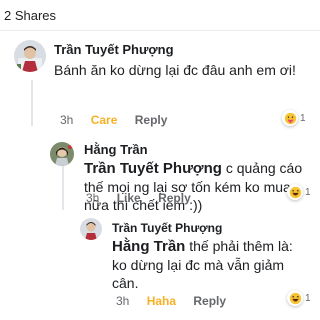 The height and width of the screenshot is (320, 320). I want to click on like-button: Like, so click(129, 198).